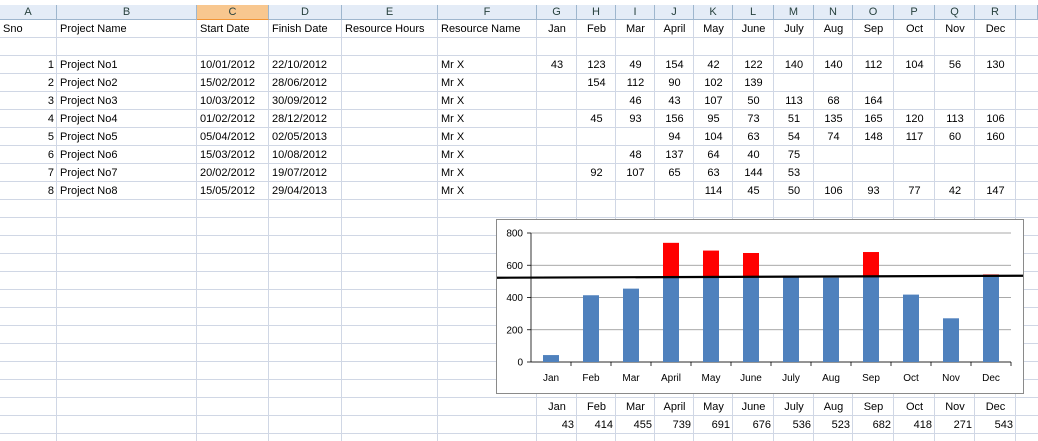  Describe the element at coordinates (28, 65) in the screenshot. I see `sno-cell: 1` at that location.